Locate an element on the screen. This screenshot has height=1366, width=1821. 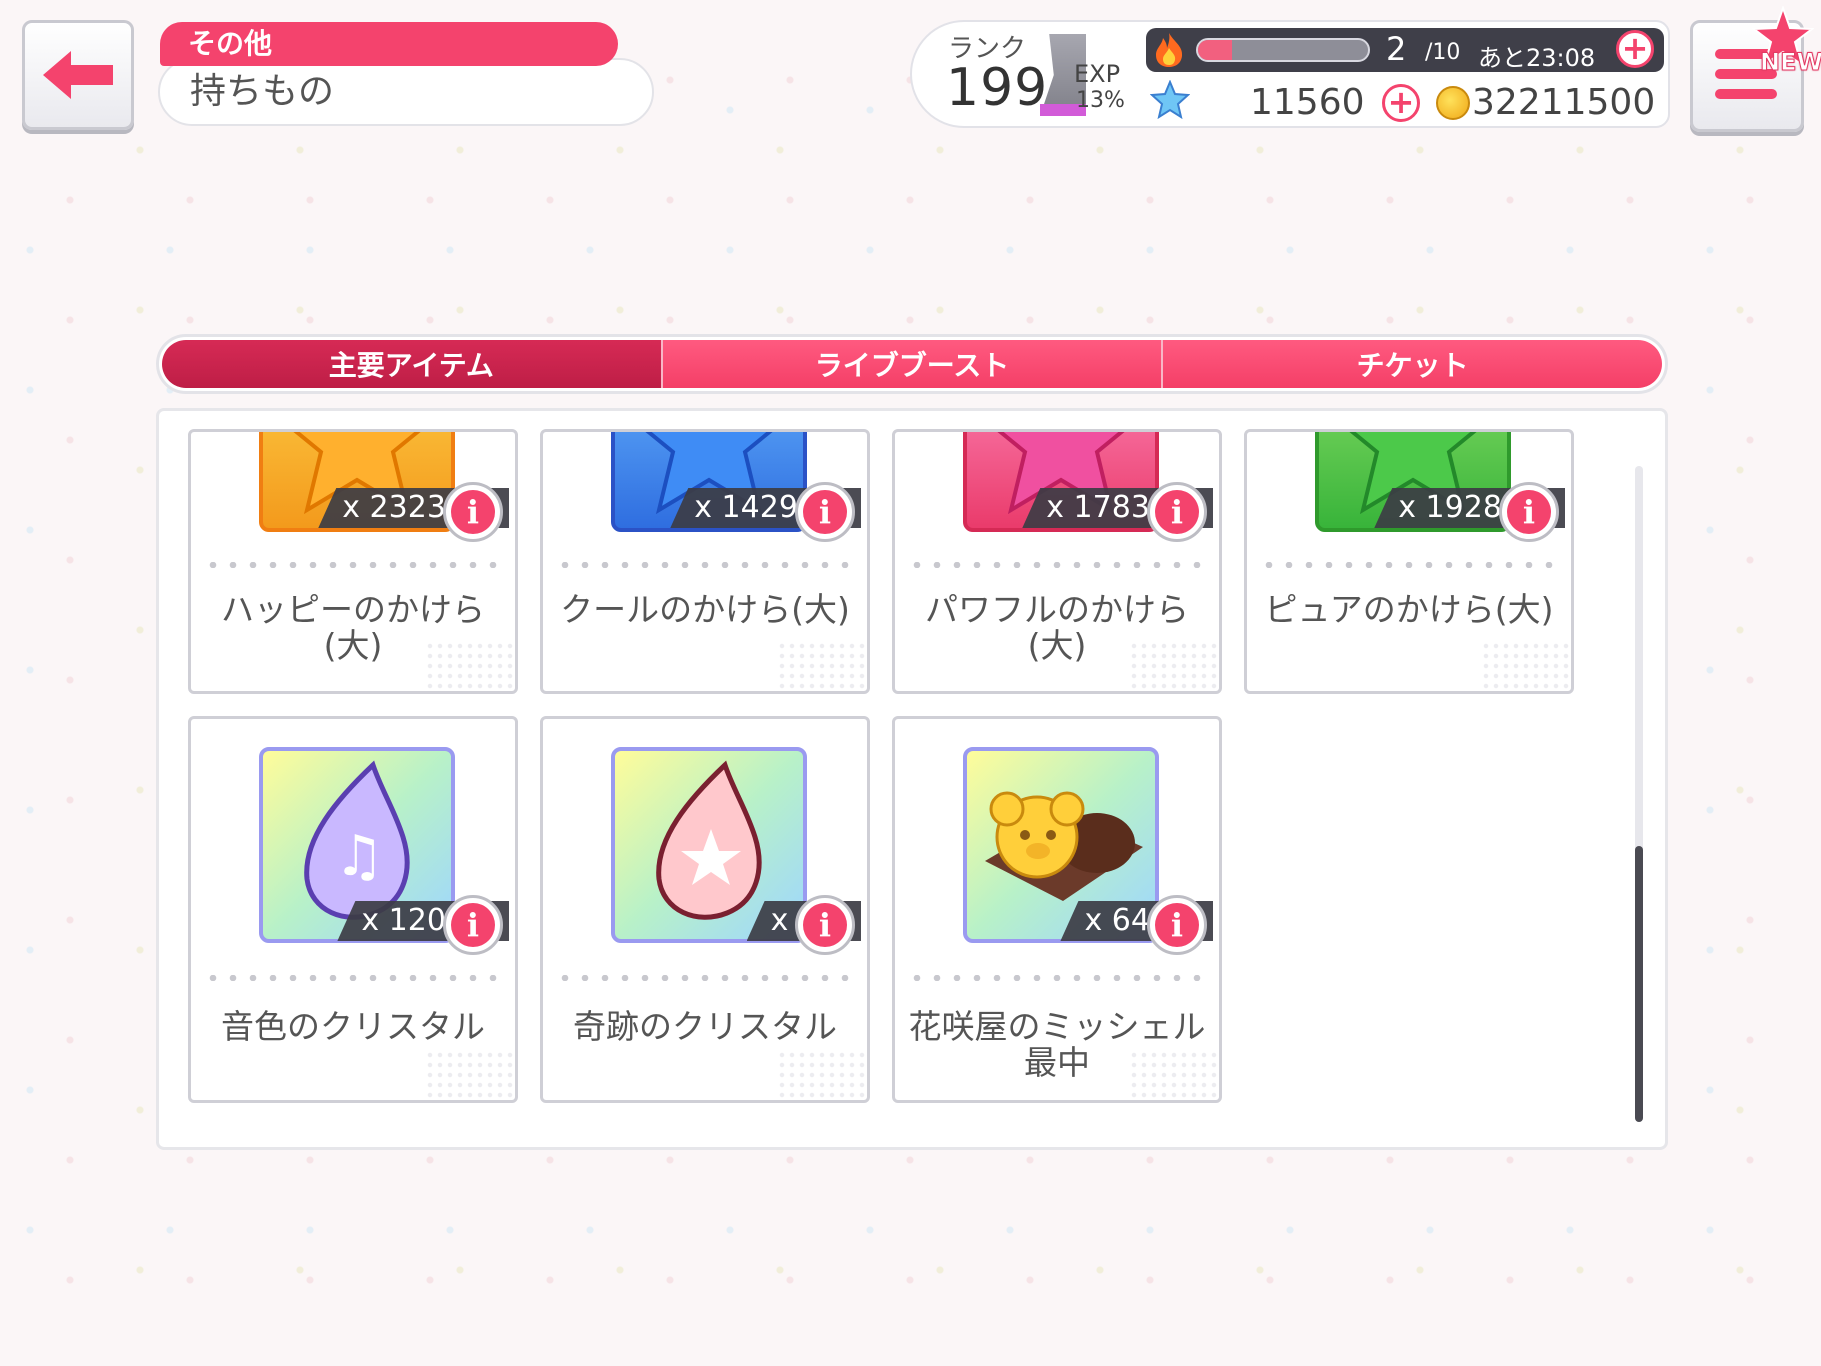
rank-value: 199 is located at coordinates (997, 88).